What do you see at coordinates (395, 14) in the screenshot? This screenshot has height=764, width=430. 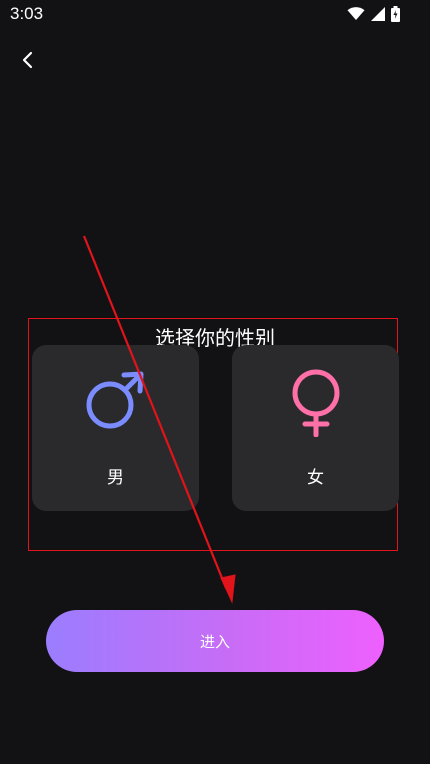 I see `battery-icon` at bounding box center [395, 14].